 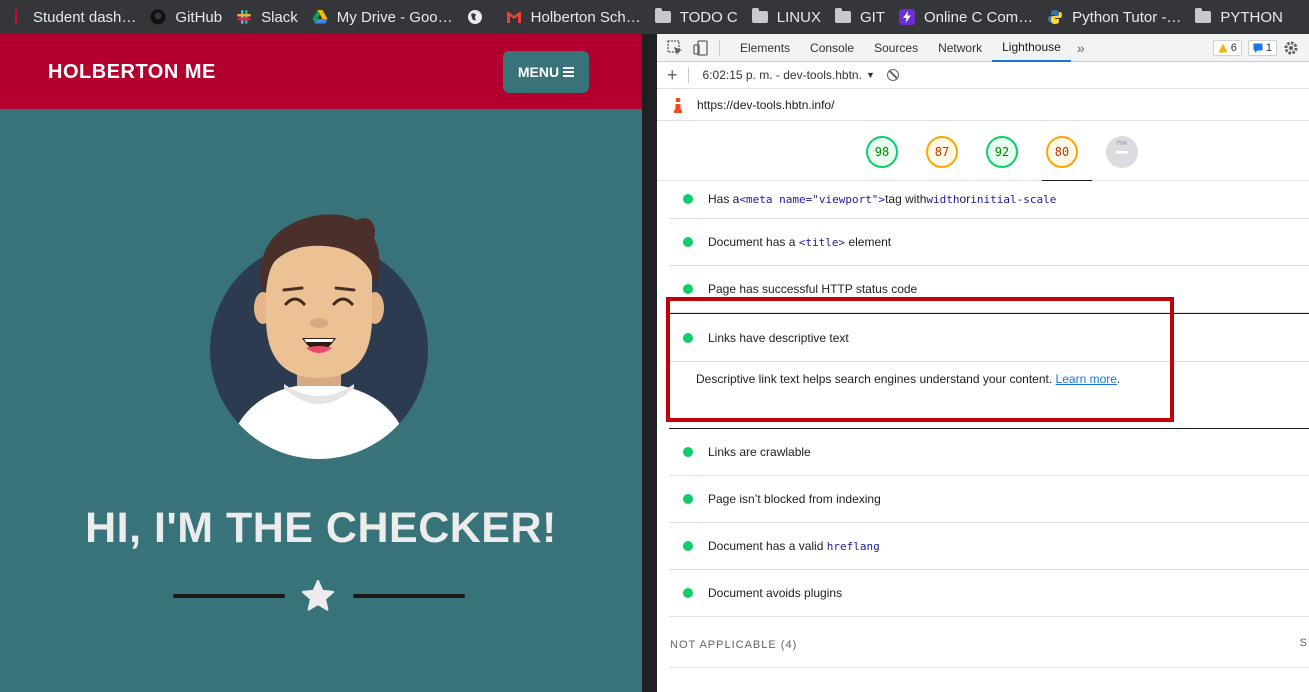 What do you see at coordinates (983, 75) in the screenshot?
I see `lighthouse-toolbar: + 6:02:15 p. m. - dev-tools.hbtn. ▼` at bounding box center [983, 75].